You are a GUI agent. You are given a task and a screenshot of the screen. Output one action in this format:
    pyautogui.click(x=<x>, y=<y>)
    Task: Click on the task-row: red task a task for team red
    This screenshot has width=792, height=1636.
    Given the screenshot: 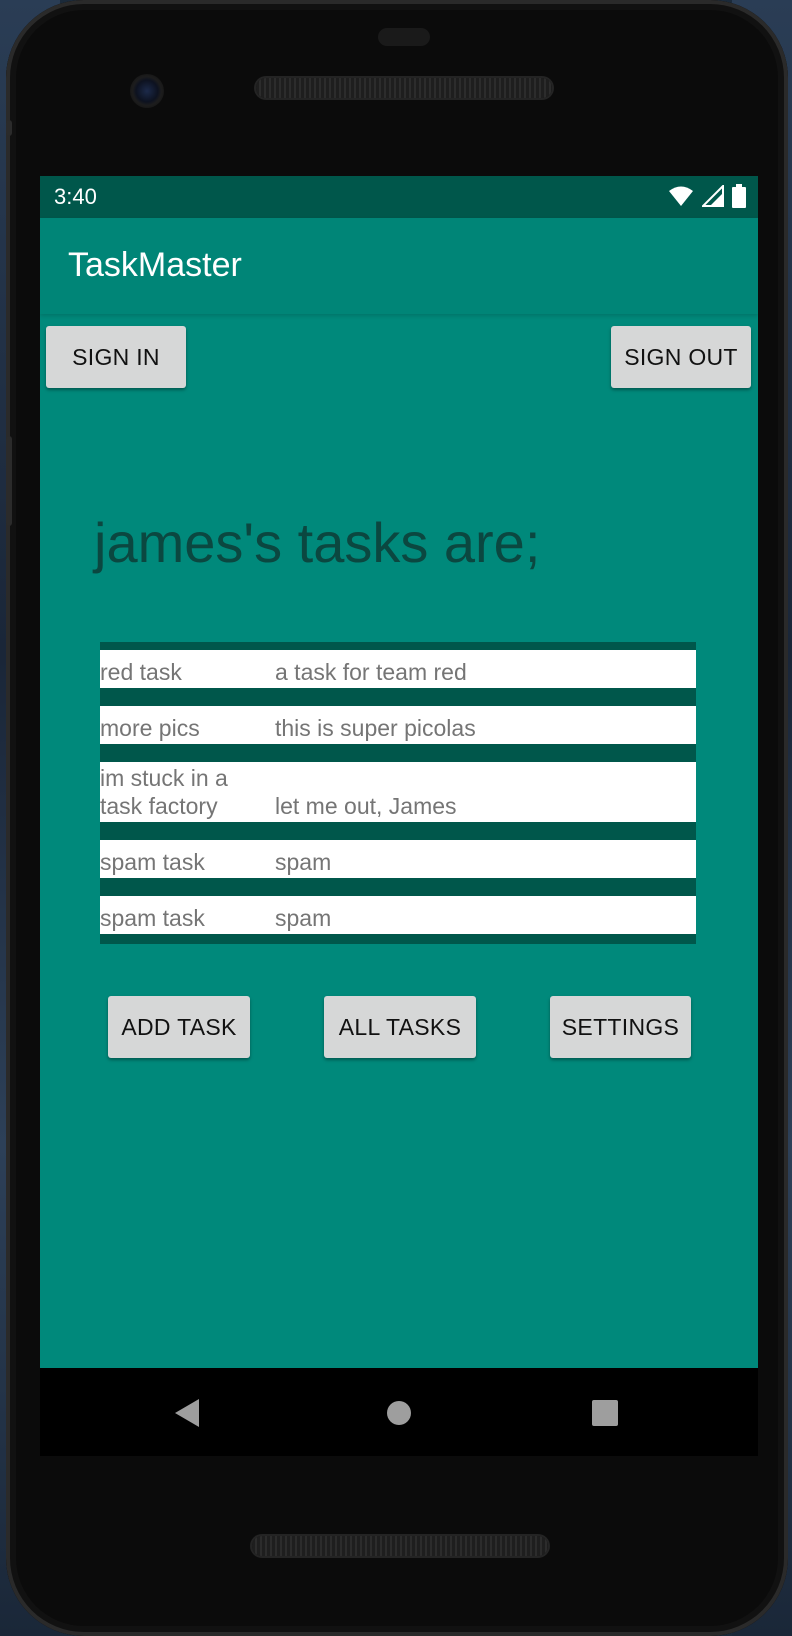 What is the action you would take?
    pyautogui.click(x=398, y=669)
    